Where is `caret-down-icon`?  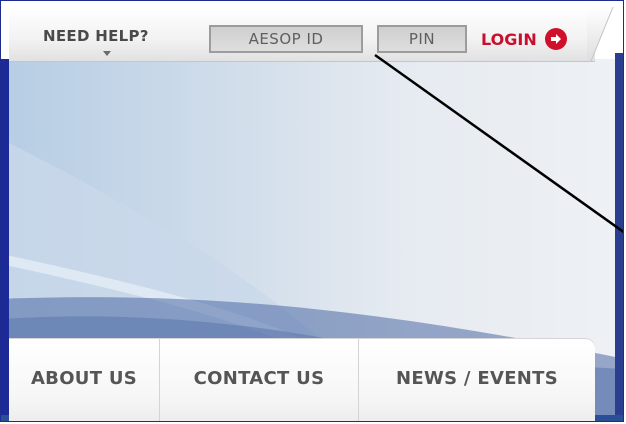
caret-down-icon is located at coordinates (107, 53).